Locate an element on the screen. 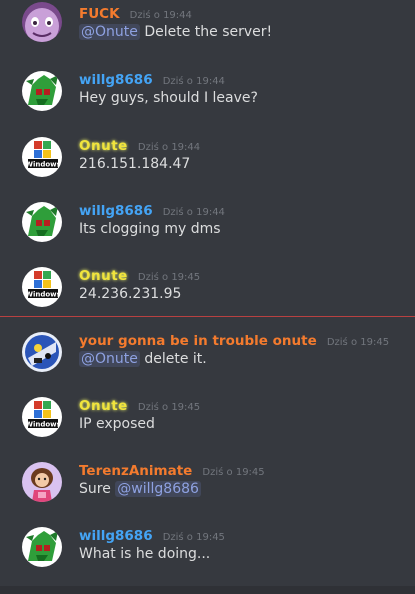 Image resolution: width=415 pixels, height=594 pixels. message-body: @Onute delete it. is located at coordinates (143, 359).